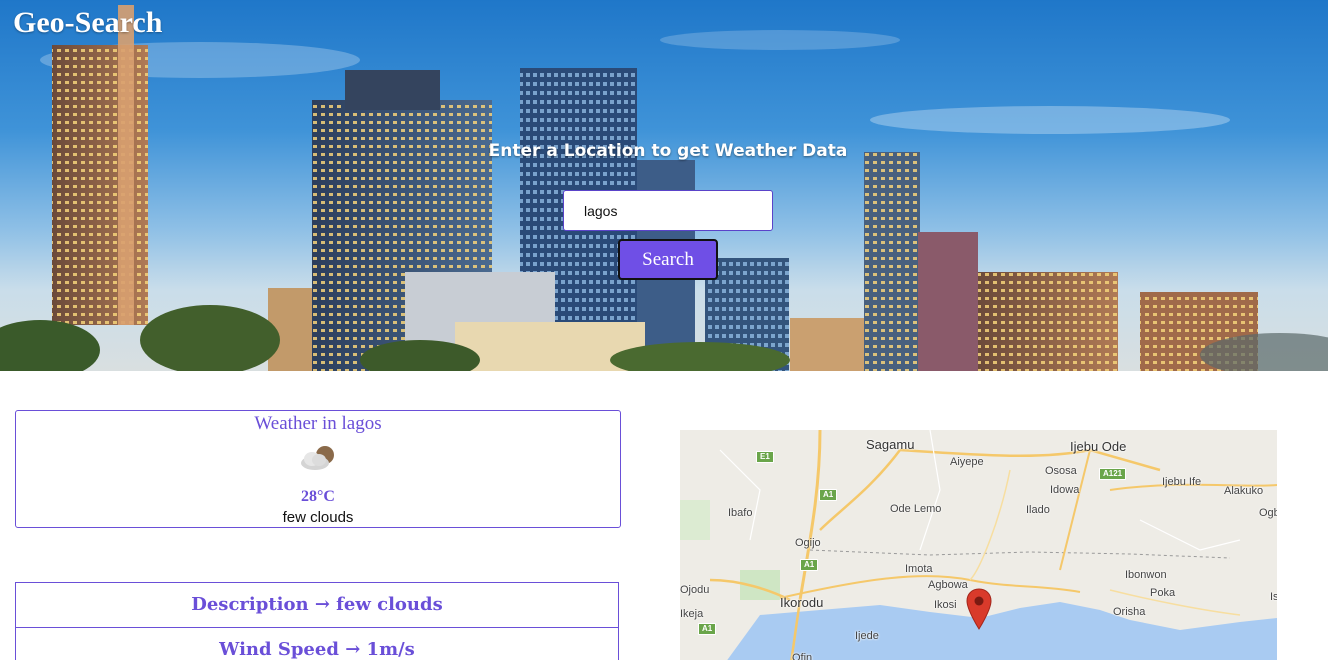  Describe the element at coordinates (740, 513) in the screenshot. I see `map-label-ibafo: Ibafo` at that location.